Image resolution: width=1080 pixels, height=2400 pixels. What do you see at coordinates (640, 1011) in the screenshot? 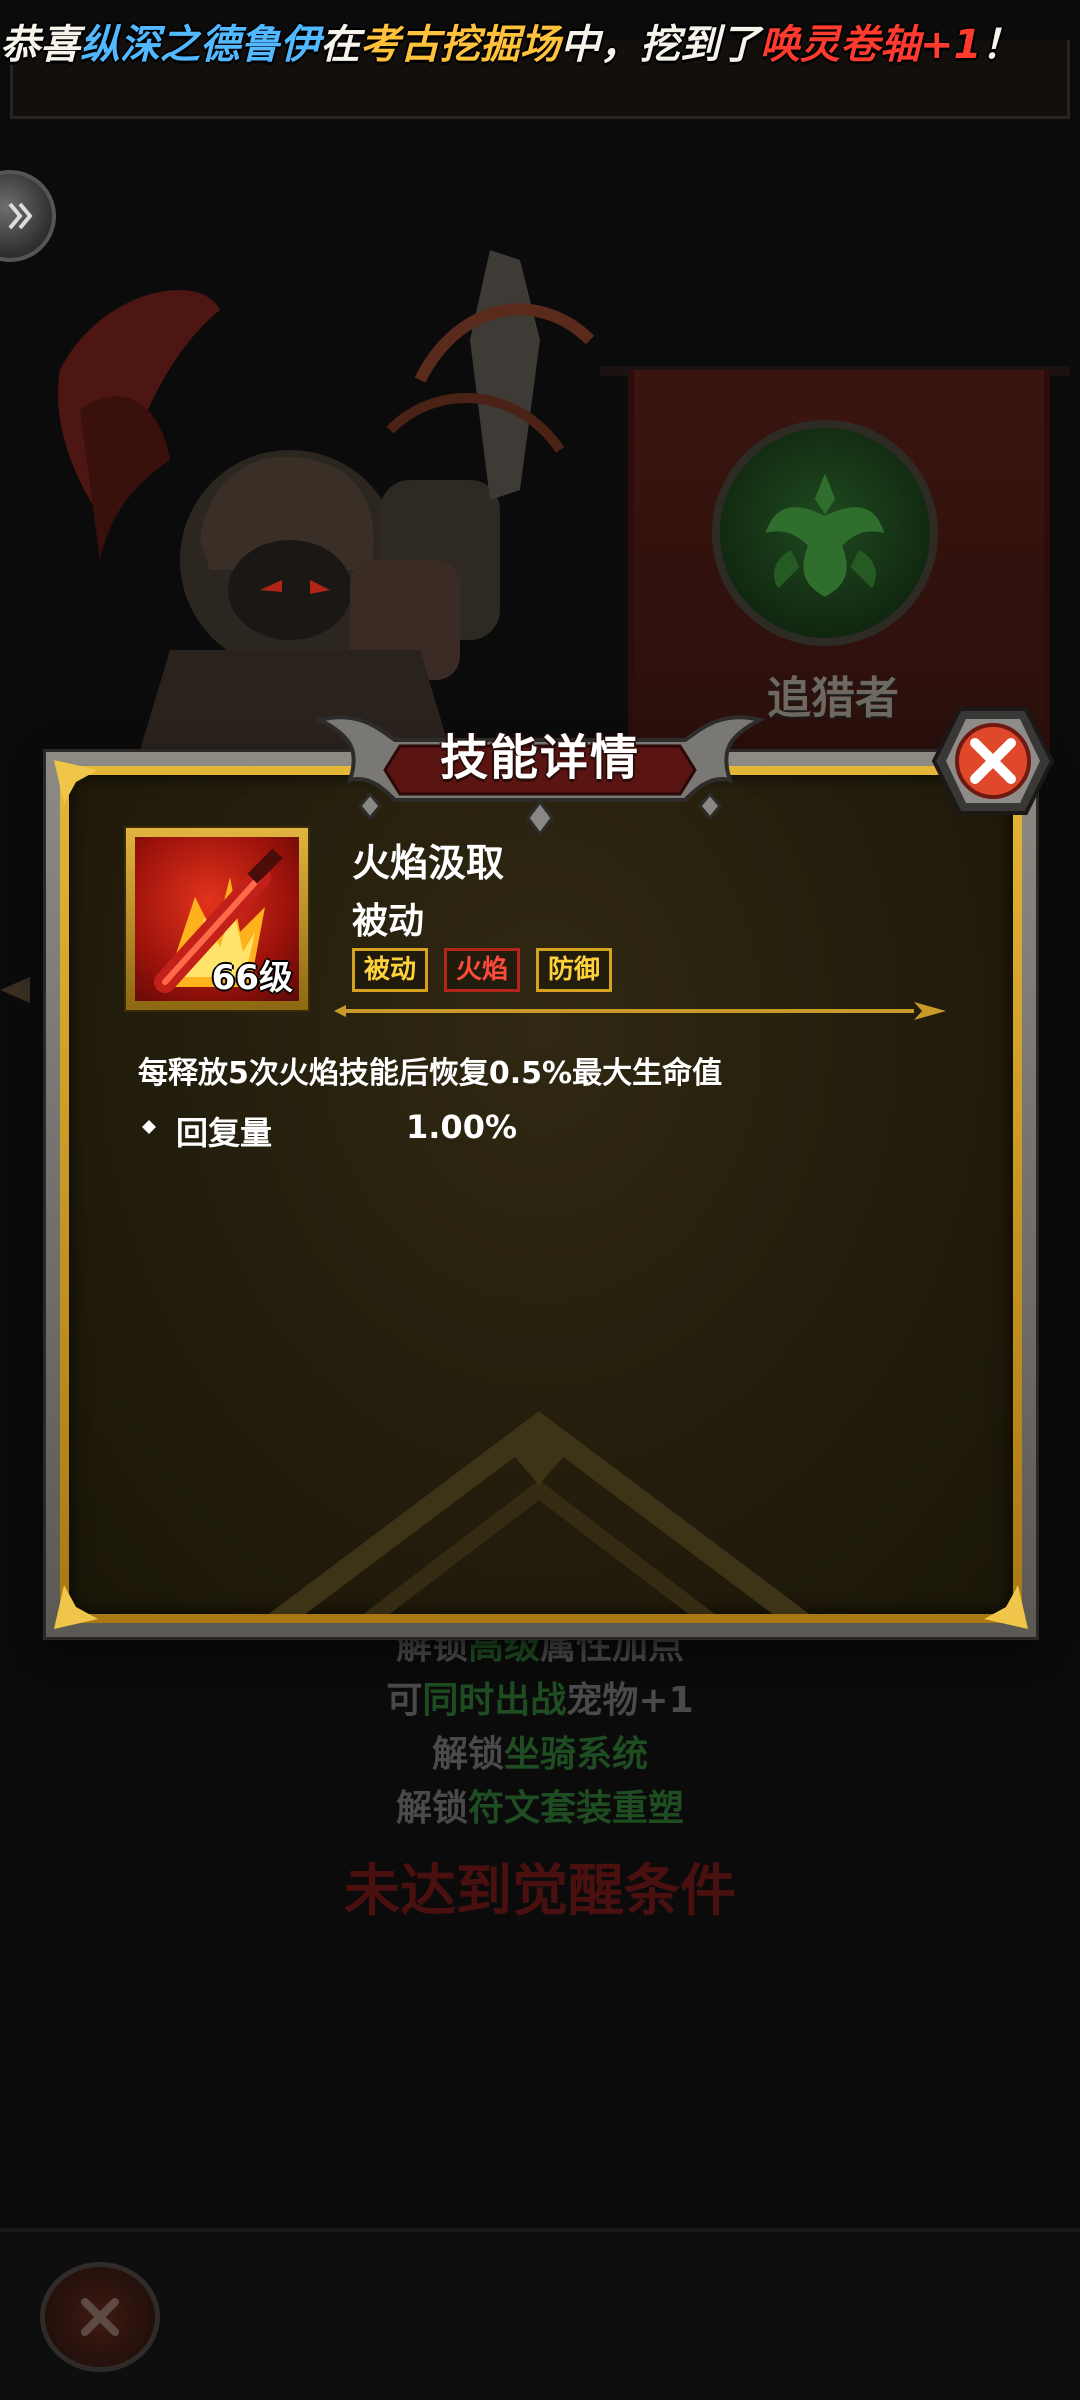
I see `divider-arrow` at bounding box center [640, 1011].